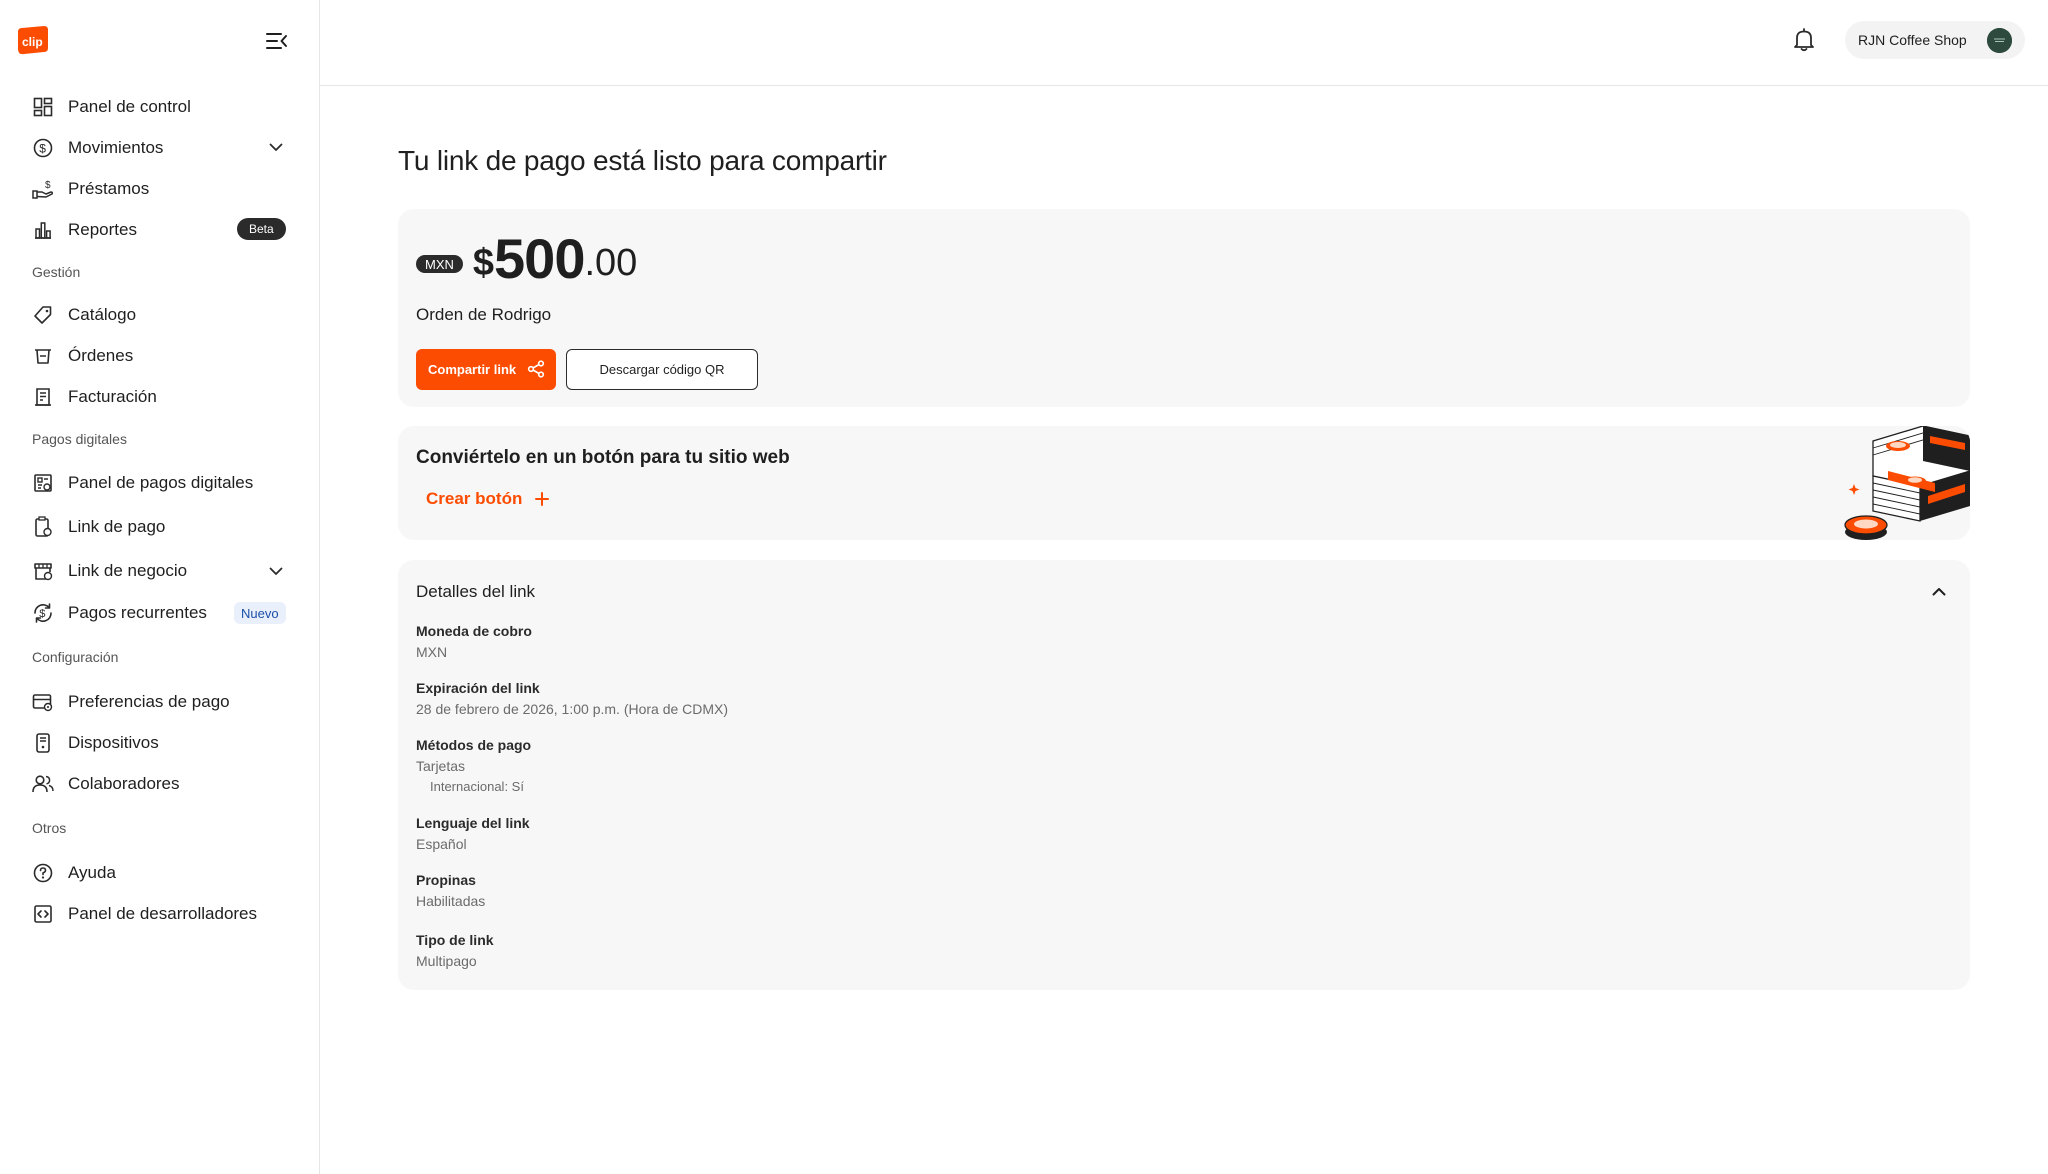 This screenshot has width=2048, height=1174. What do you see at coordinates (137, 612) in the screenshot?
I see `sidebar-item-label: Pagos recurrentes` at bounding box center [137, 612].